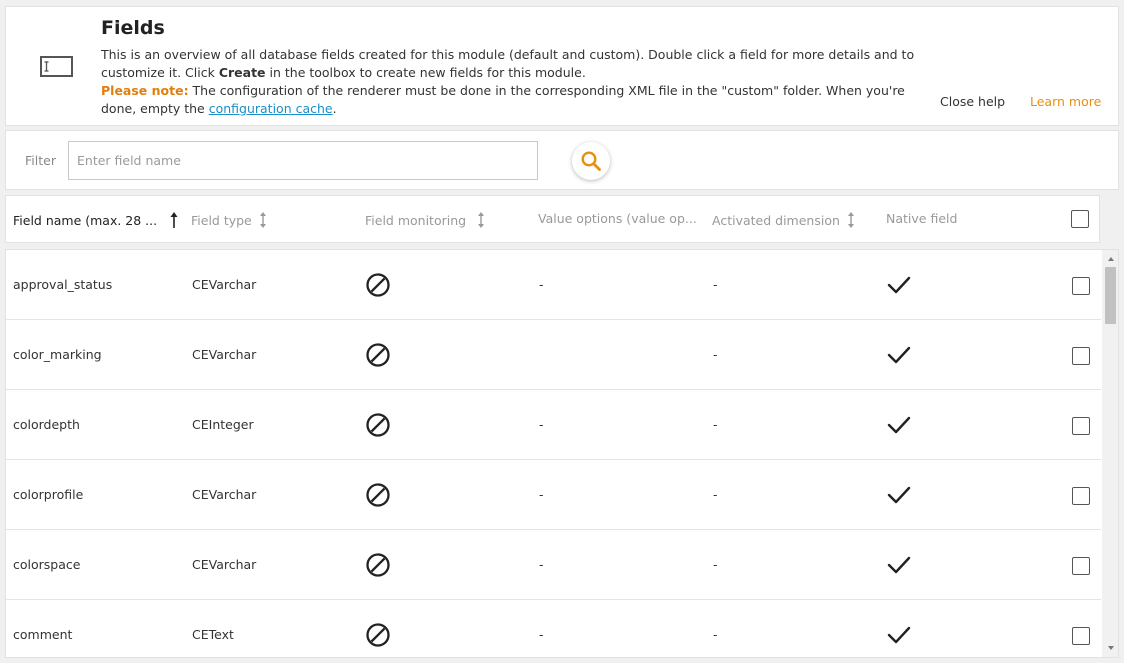 Image resolution: width=1124 pixels, height=663 pixels. Describe the element at coordinates (416, 220) in the screenshot. I see `column-header-label: Field monitoring` at that location.